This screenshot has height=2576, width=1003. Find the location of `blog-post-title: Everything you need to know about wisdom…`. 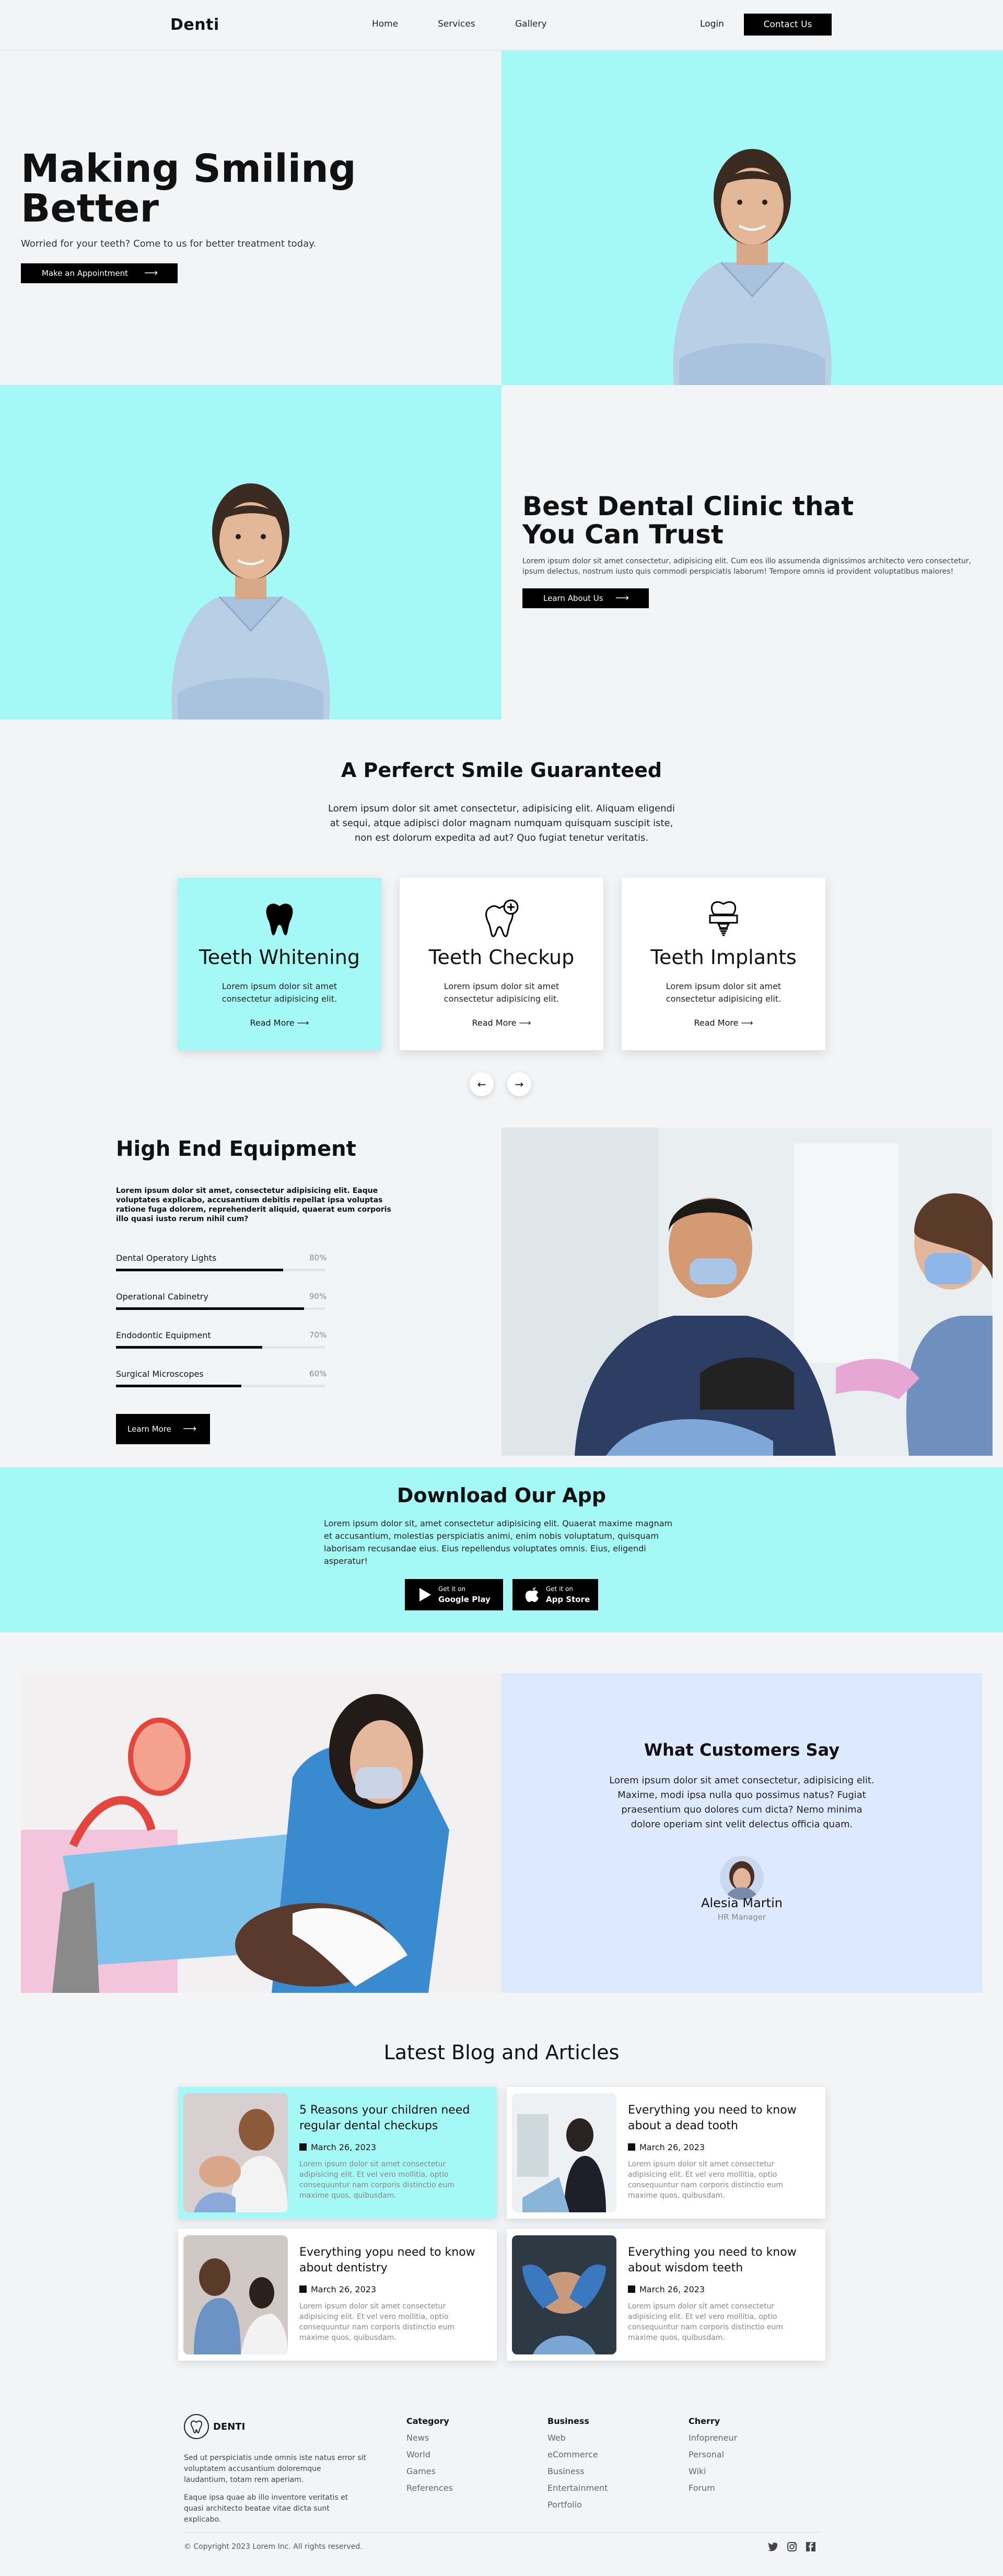

blog-post-title: Everything you need to know about wisdom… is located at coordinates (722, 2260).